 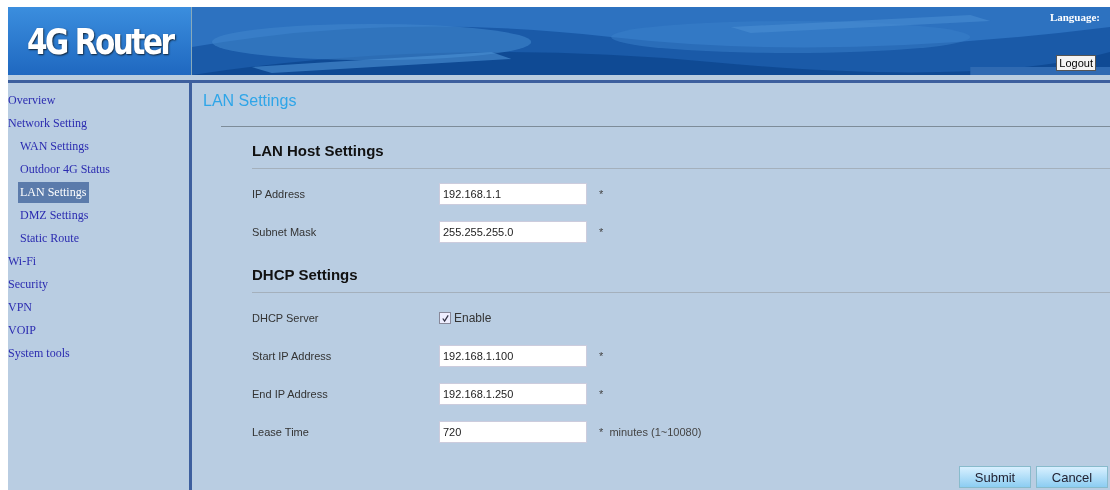 What do you see at coordinates (286, 318) in the screenshot?
I see `field-label: DHCP Server` at bounding box center [286, 318].